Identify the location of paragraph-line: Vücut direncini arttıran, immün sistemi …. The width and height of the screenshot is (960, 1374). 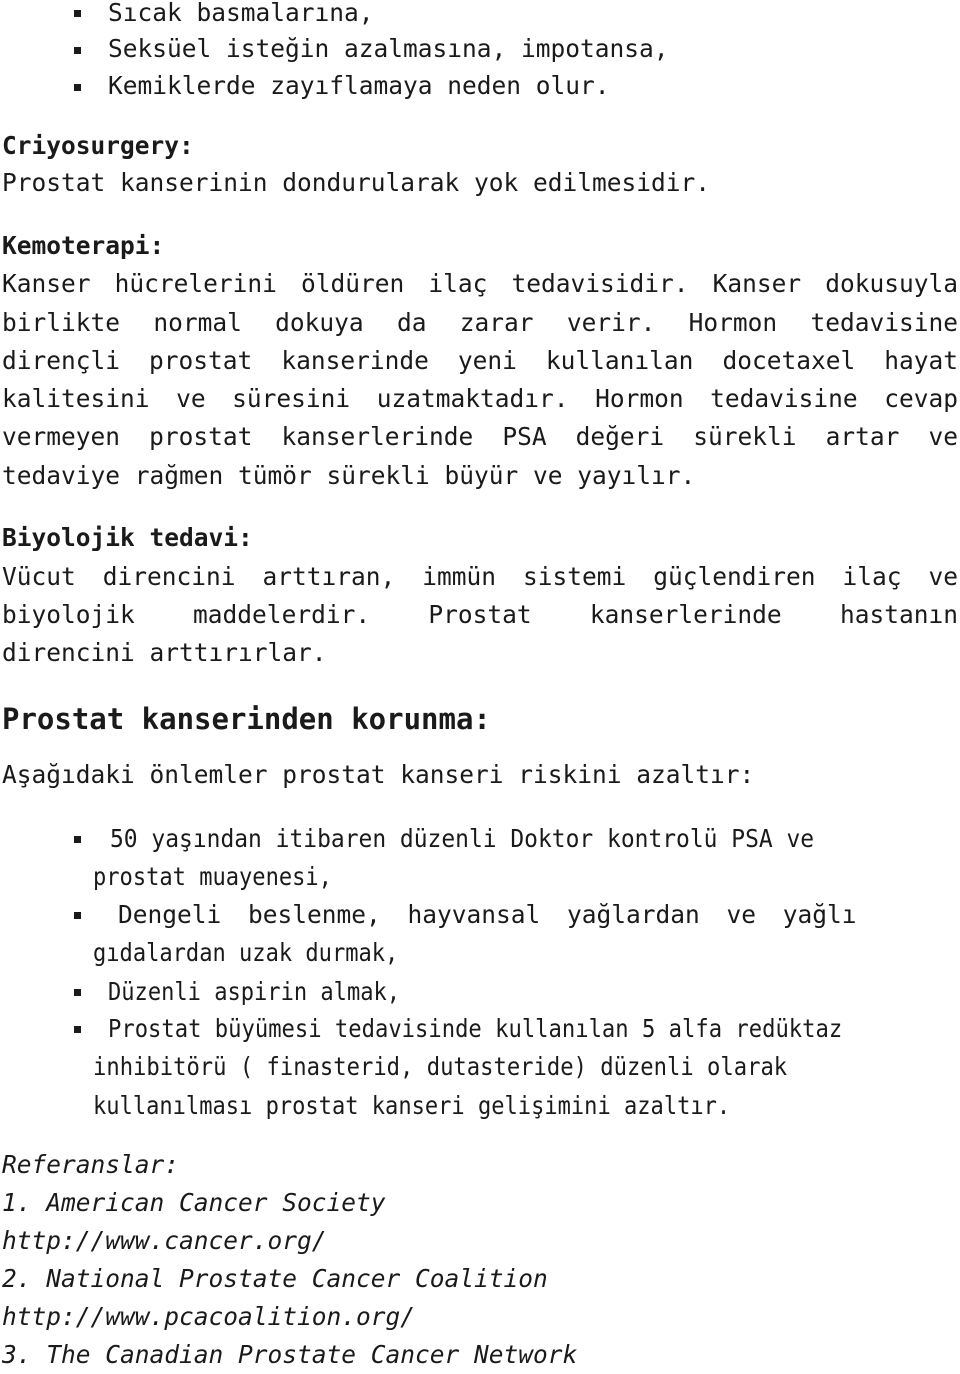
(480, 576).